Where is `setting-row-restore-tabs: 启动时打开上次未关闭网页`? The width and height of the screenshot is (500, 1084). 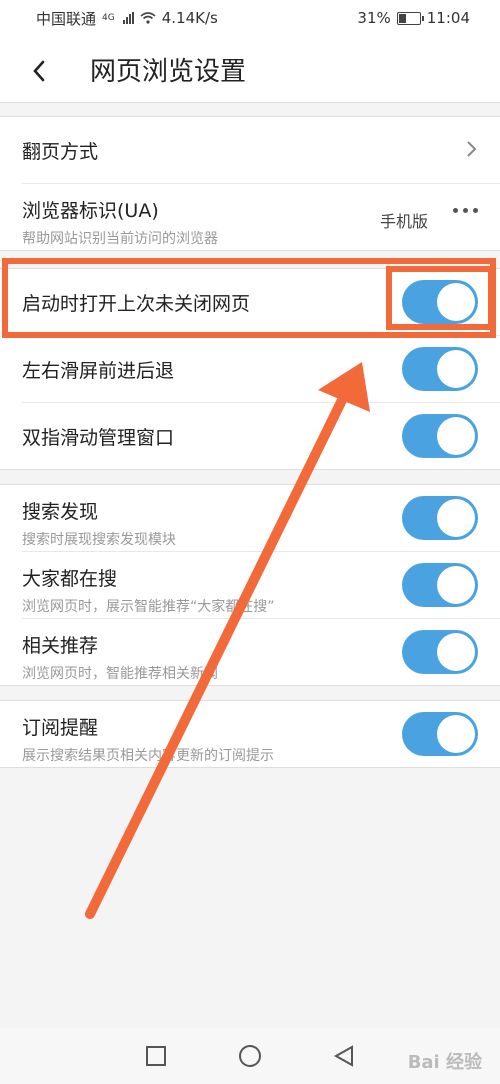 setting-row-restore-tabs: 启动时打开上次未关闭网页 is located at coordinates (261, 302).